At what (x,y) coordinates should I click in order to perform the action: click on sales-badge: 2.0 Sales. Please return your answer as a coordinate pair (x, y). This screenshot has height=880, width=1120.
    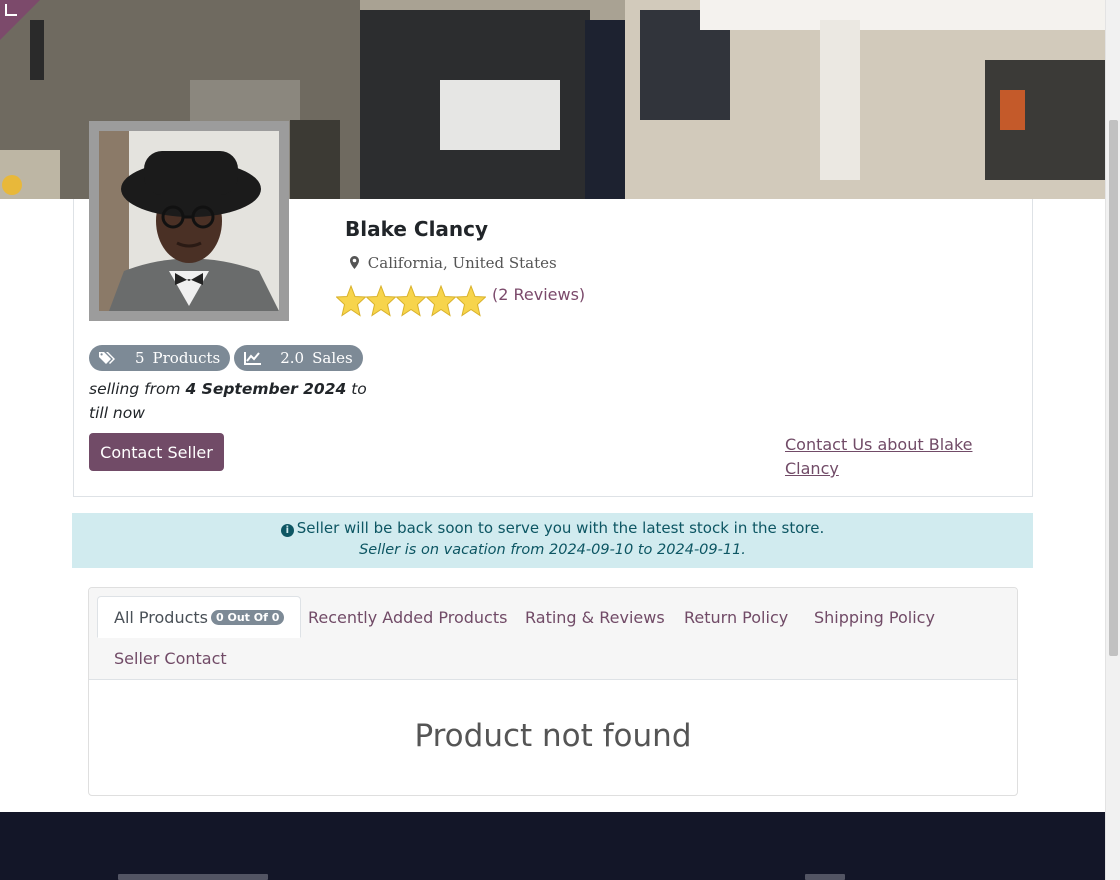
    Looking at the image, I should click on (298, 358).